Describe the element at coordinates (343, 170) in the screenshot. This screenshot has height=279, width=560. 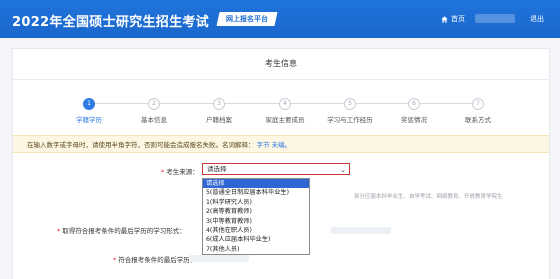
I see `chevron-down-icon: ⌄` at that location.